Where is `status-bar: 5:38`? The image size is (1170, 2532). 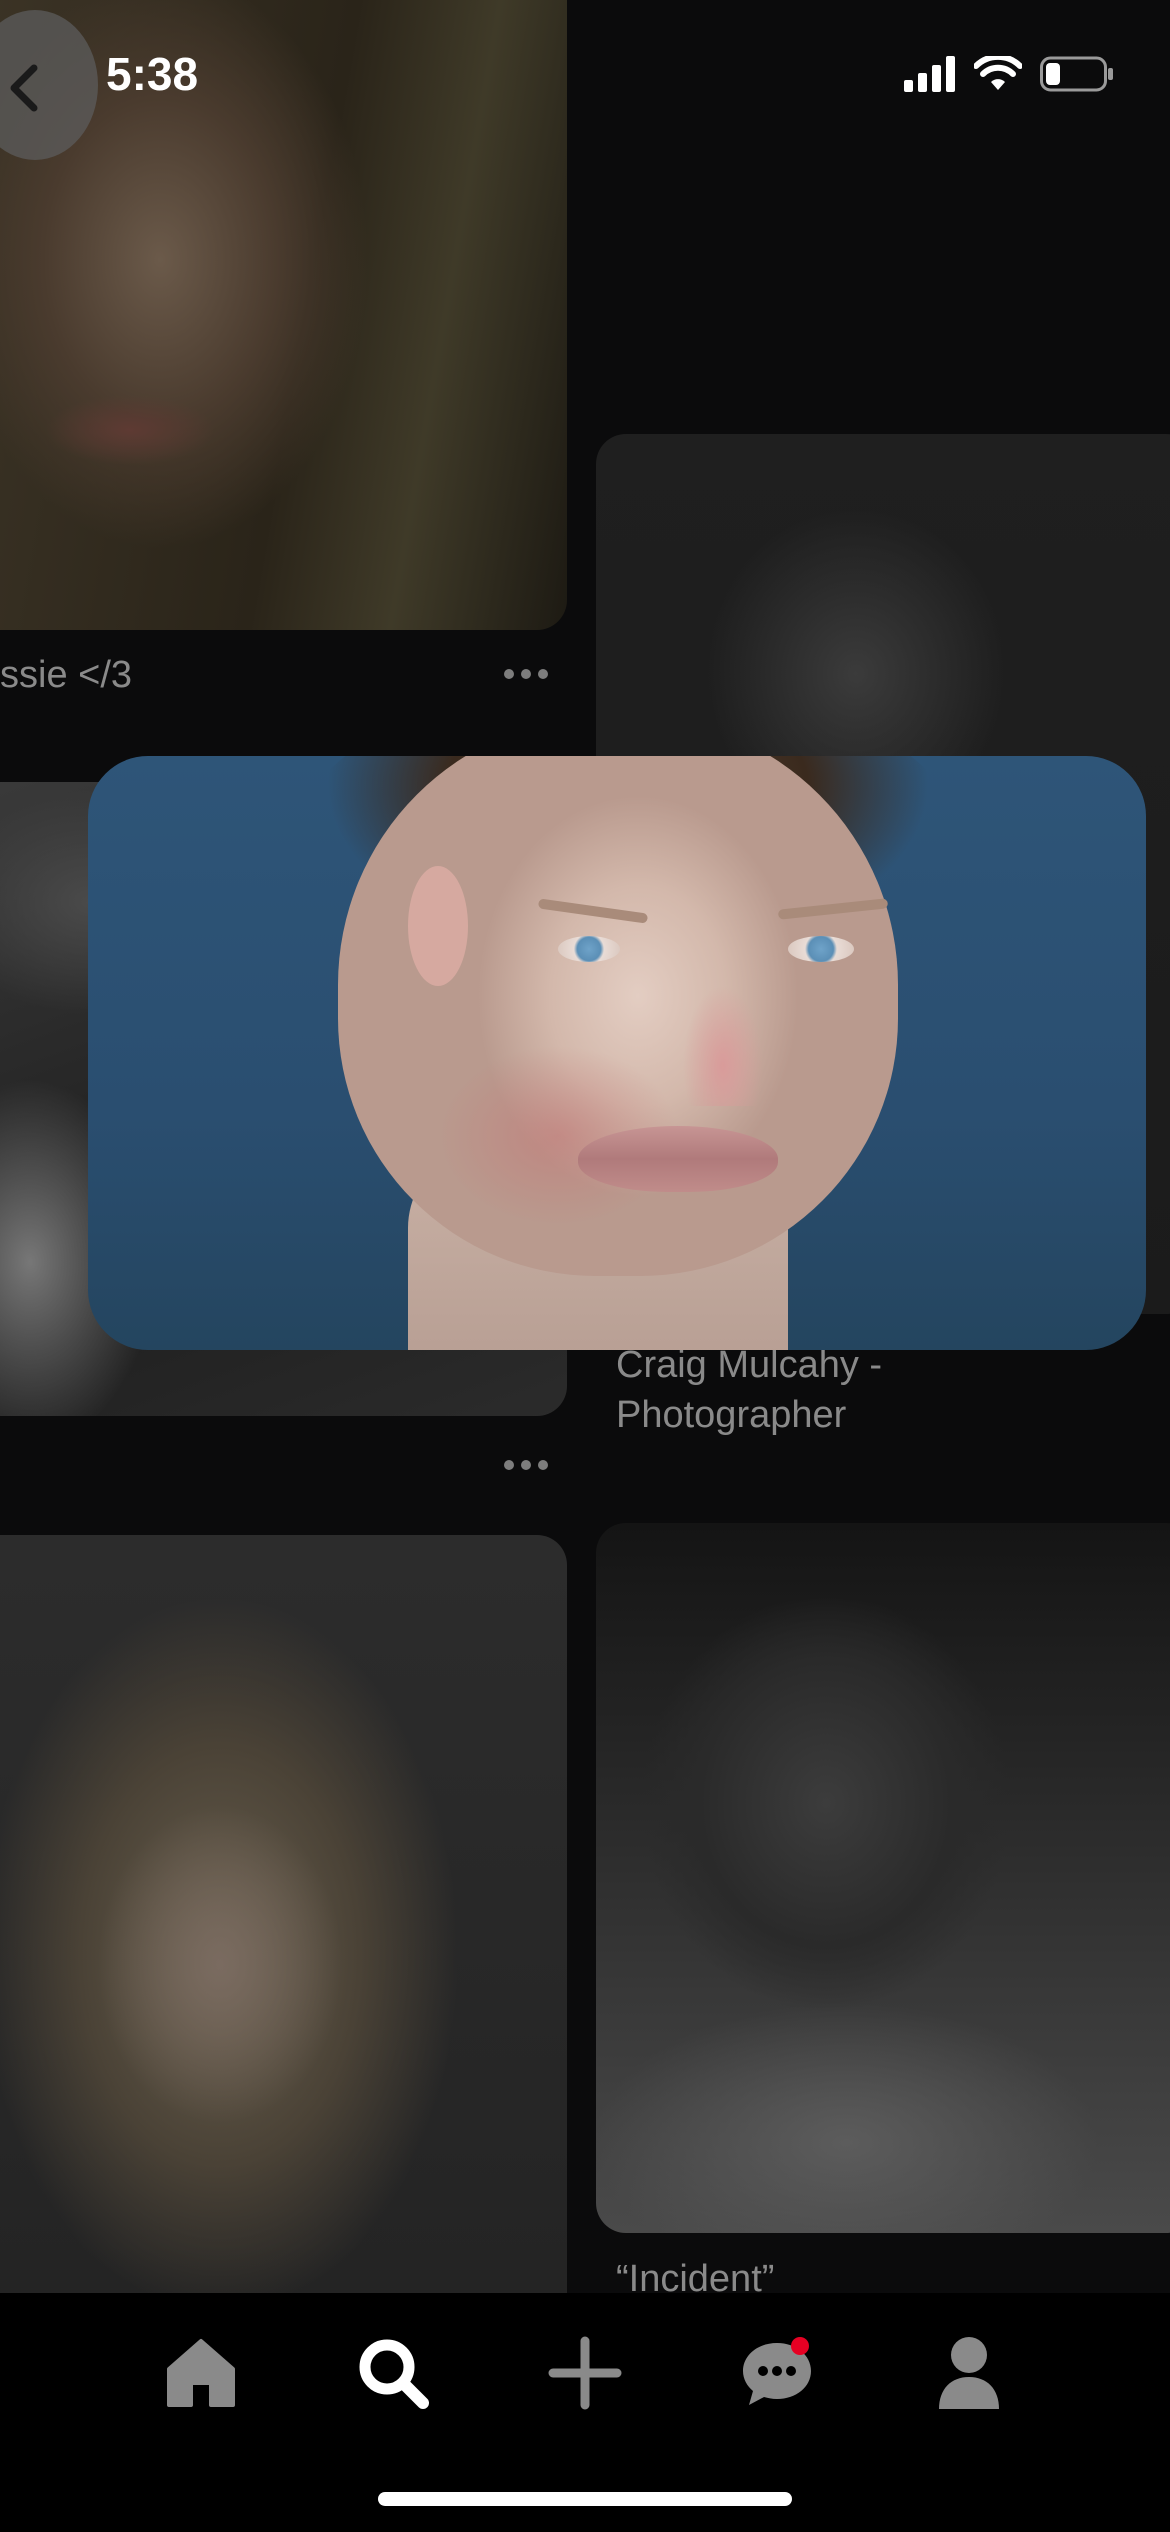
status-bar: 5:38 is located at coordinates (585, 80).